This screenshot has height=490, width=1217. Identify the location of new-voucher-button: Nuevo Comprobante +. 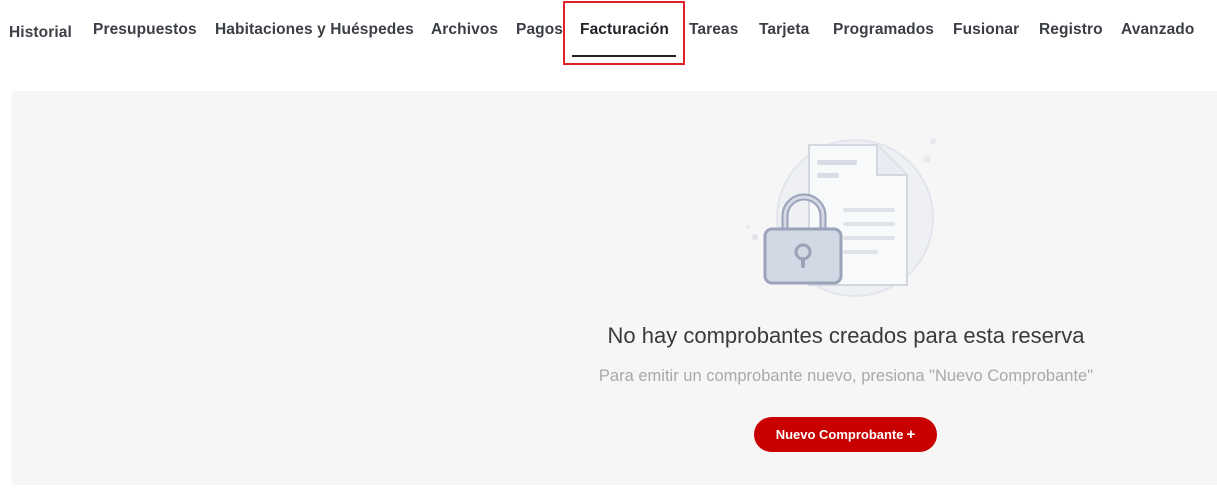
(845, 434).